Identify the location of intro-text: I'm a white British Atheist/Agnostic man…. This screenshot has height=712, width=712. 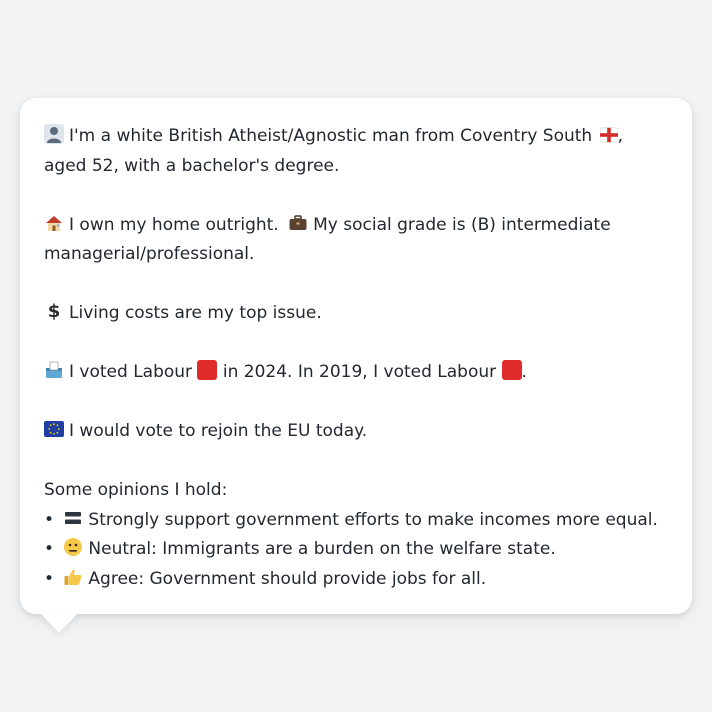
(331, 136).